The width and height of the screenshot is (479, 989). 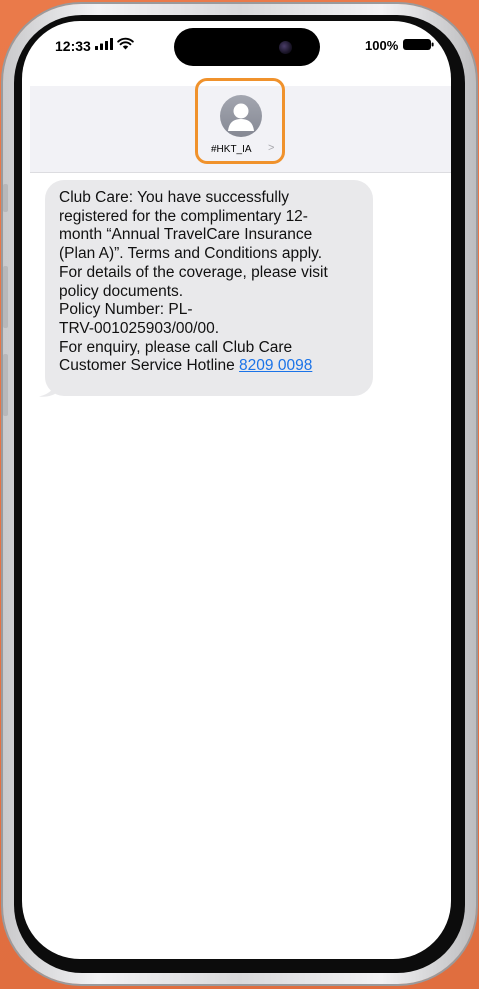 I want to click on dynamic-island, so click(x=247, y=47).